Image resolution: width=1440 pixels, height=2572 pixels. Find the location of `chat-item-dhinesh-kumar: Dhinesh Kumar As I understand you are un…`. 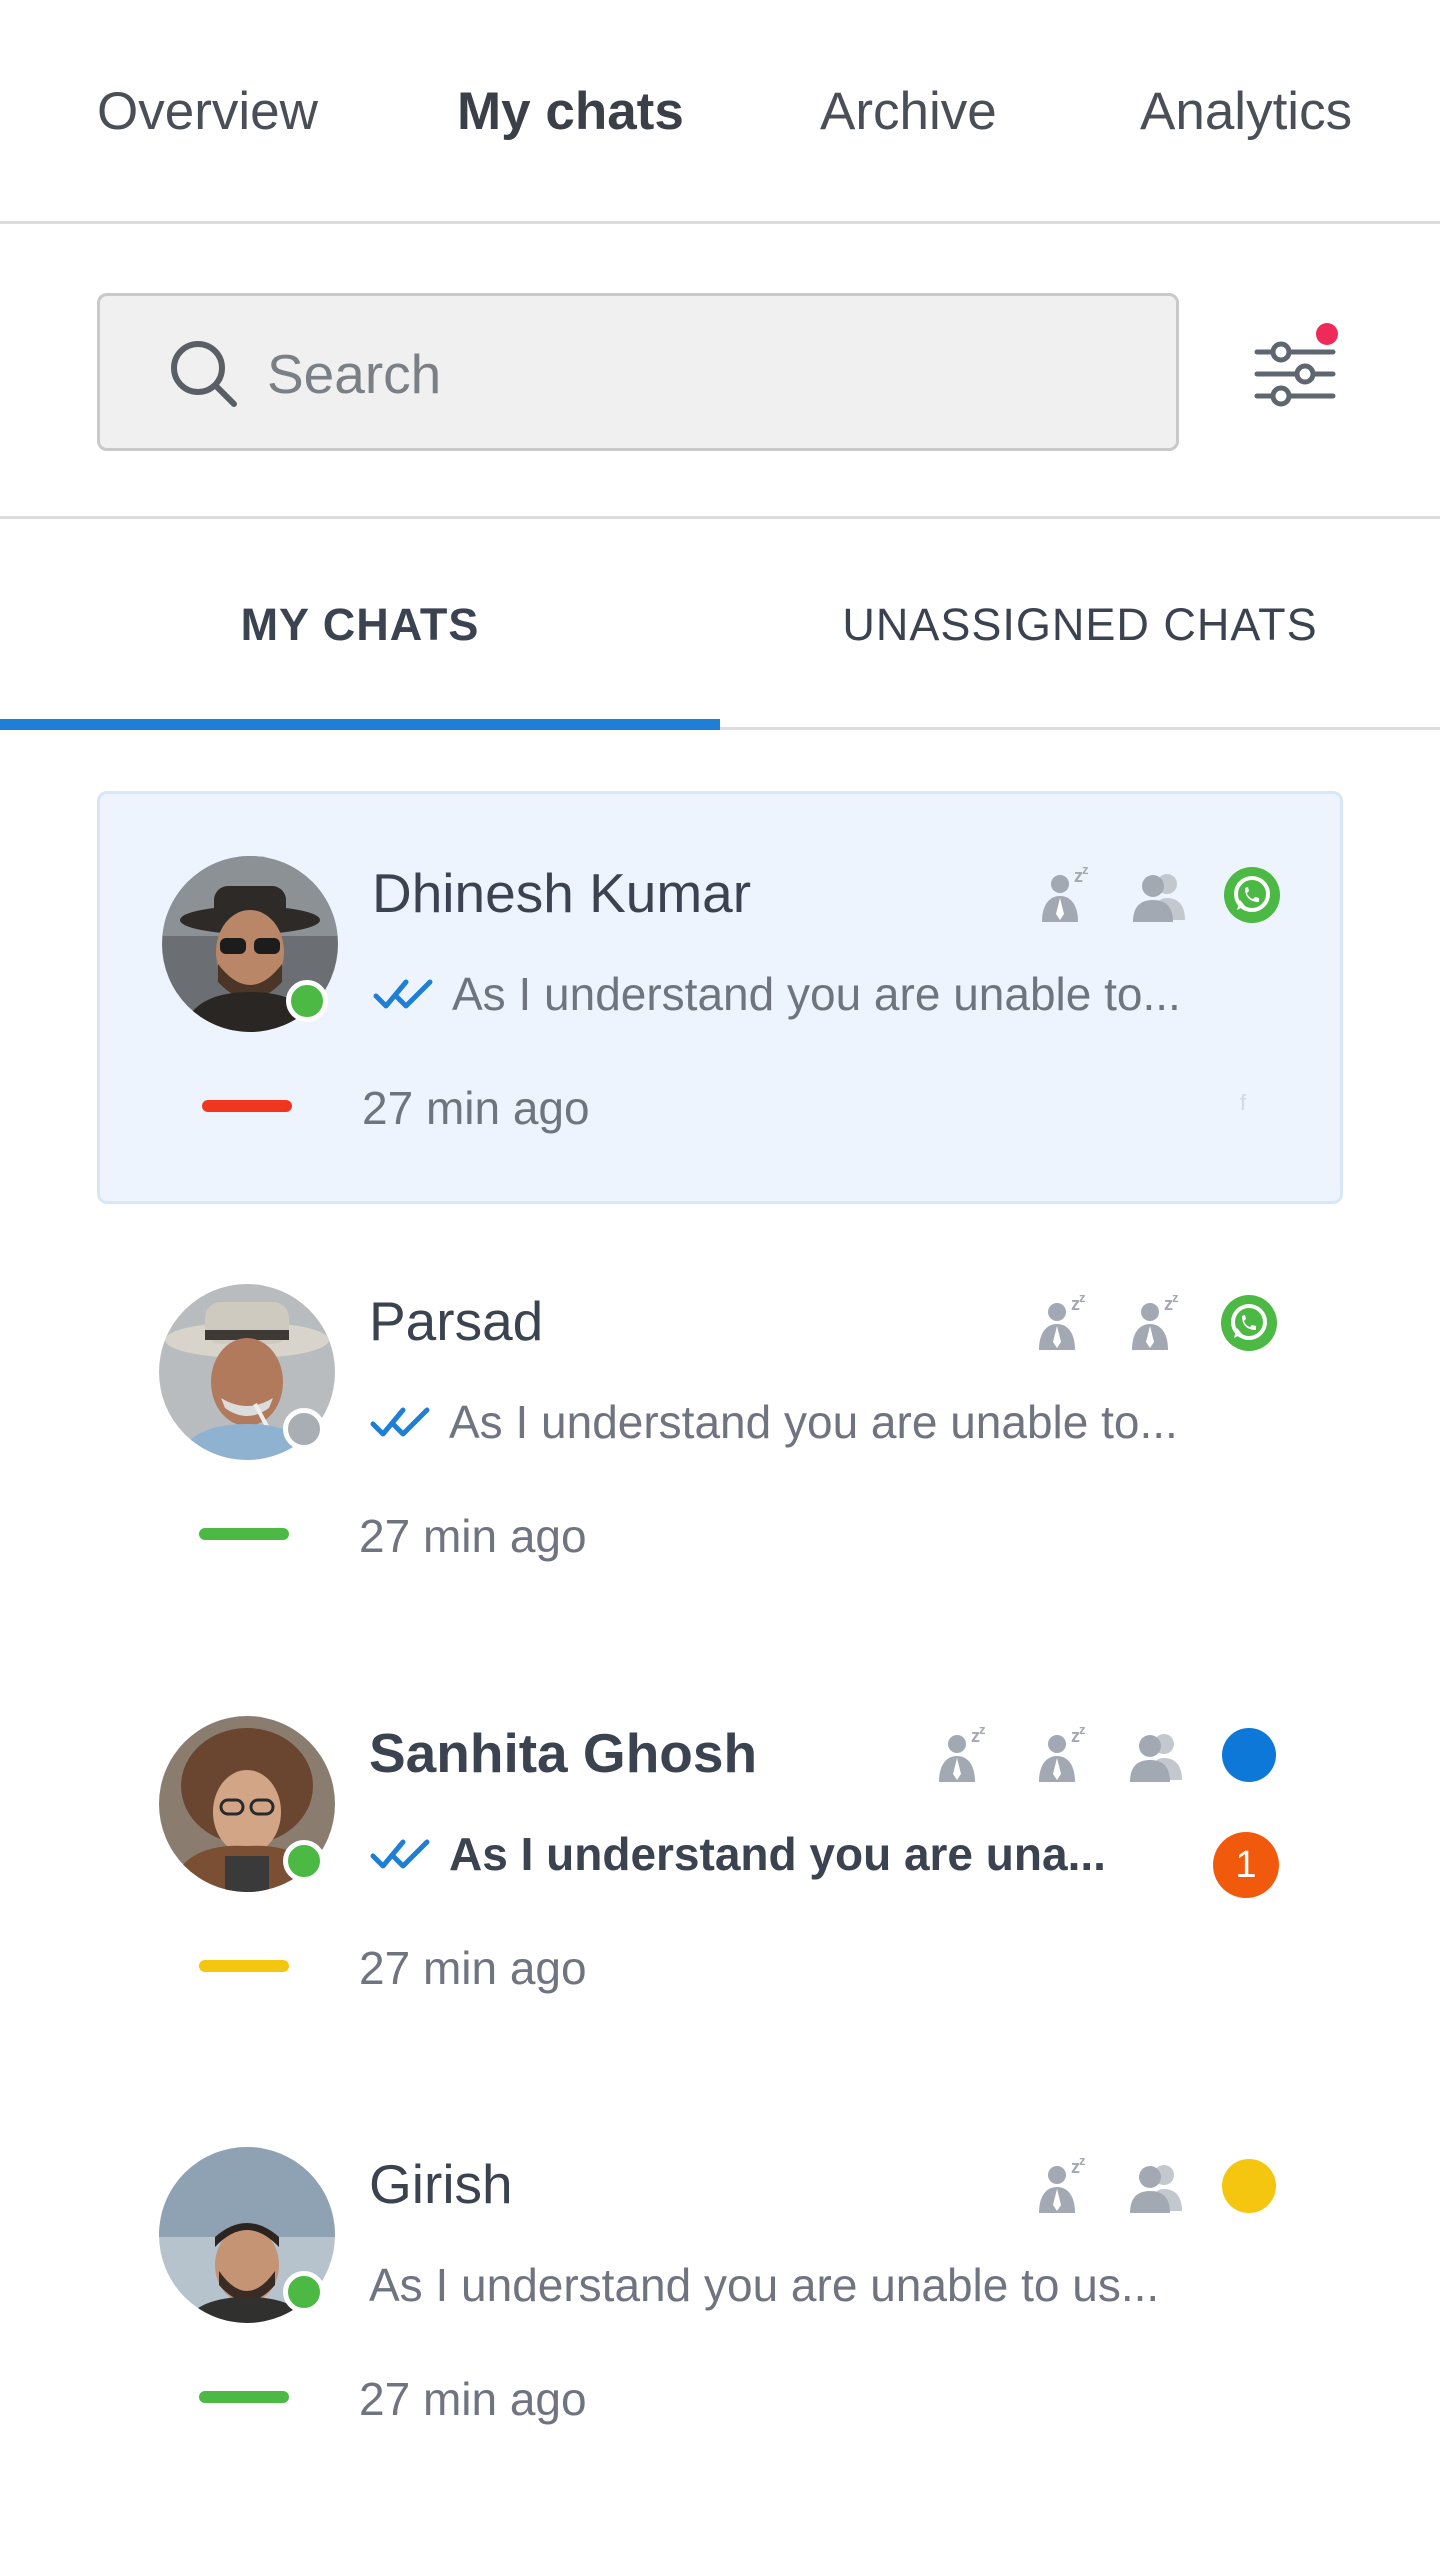

chat-item-dhinesh-kumar: Dhinesh Kumar As I understand you are un… is located at coordinates (720, 997).